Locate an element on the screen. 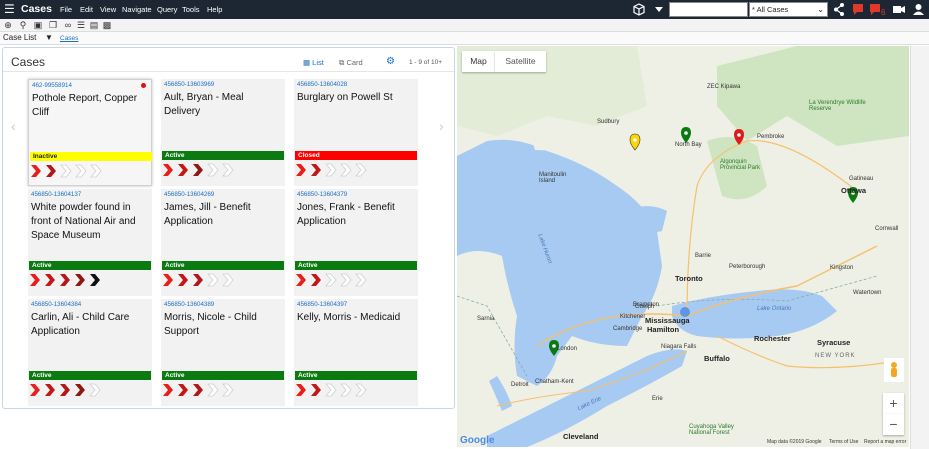 This screenshot has height=449, width=929. user-icon is located at coordinates (918, 9).